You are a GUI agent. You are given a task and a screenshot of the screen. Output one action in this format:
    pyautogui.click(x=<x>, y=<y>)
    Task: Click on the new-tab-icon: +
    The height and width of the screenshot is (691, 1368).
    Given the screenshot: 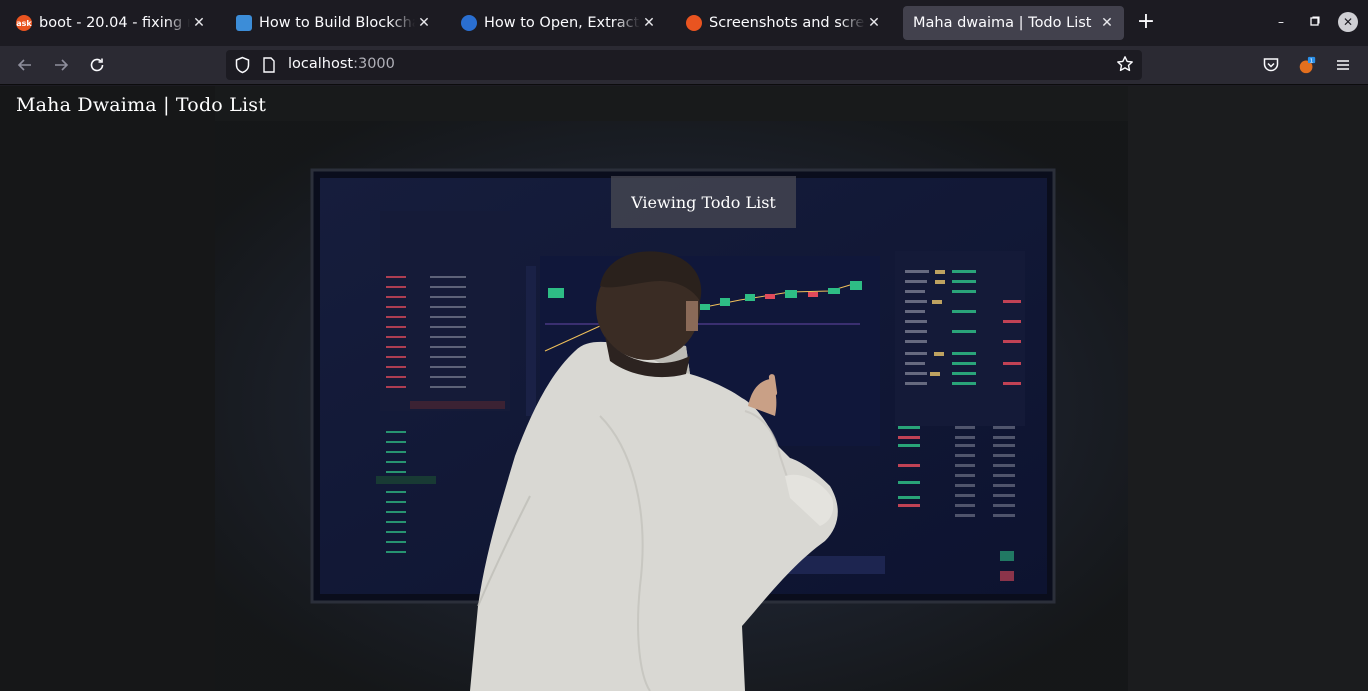 What is the action you would take?
    pyautogui.click(x=1146, y=22)
    